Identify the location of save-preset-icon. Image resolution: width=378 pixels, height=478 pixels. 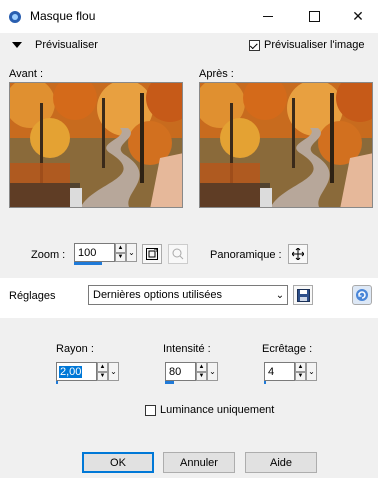
(303, 295).